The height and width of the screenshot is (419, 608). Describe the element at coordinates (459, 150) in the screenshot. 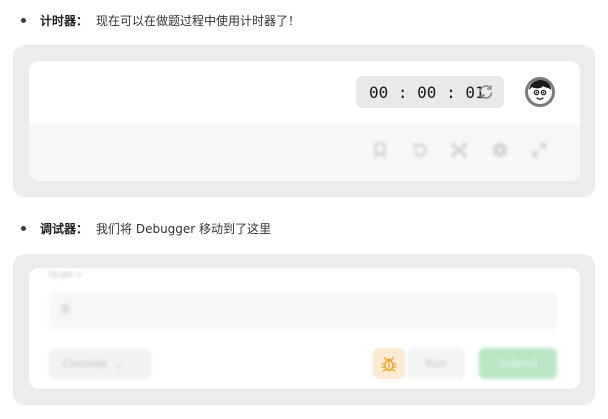

I see `shuffle-icon` at that location.